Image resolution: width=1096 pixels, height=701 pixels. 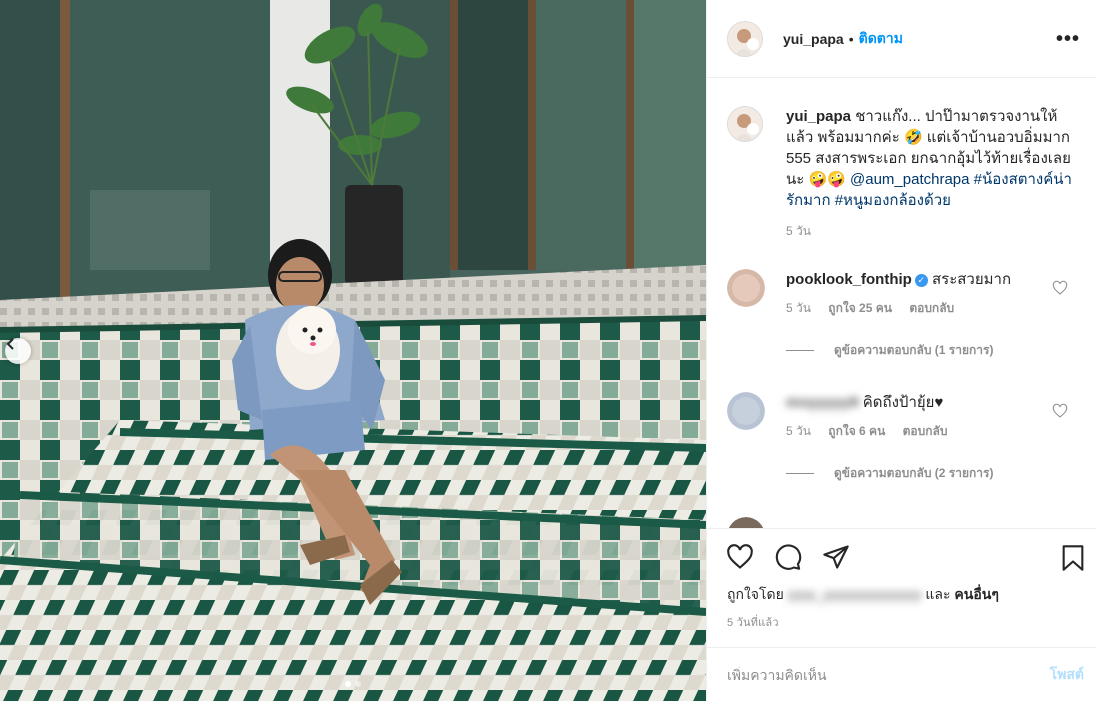 I want to click on caption-mention: @aum_patchrapa, so click(x=909, y=179).